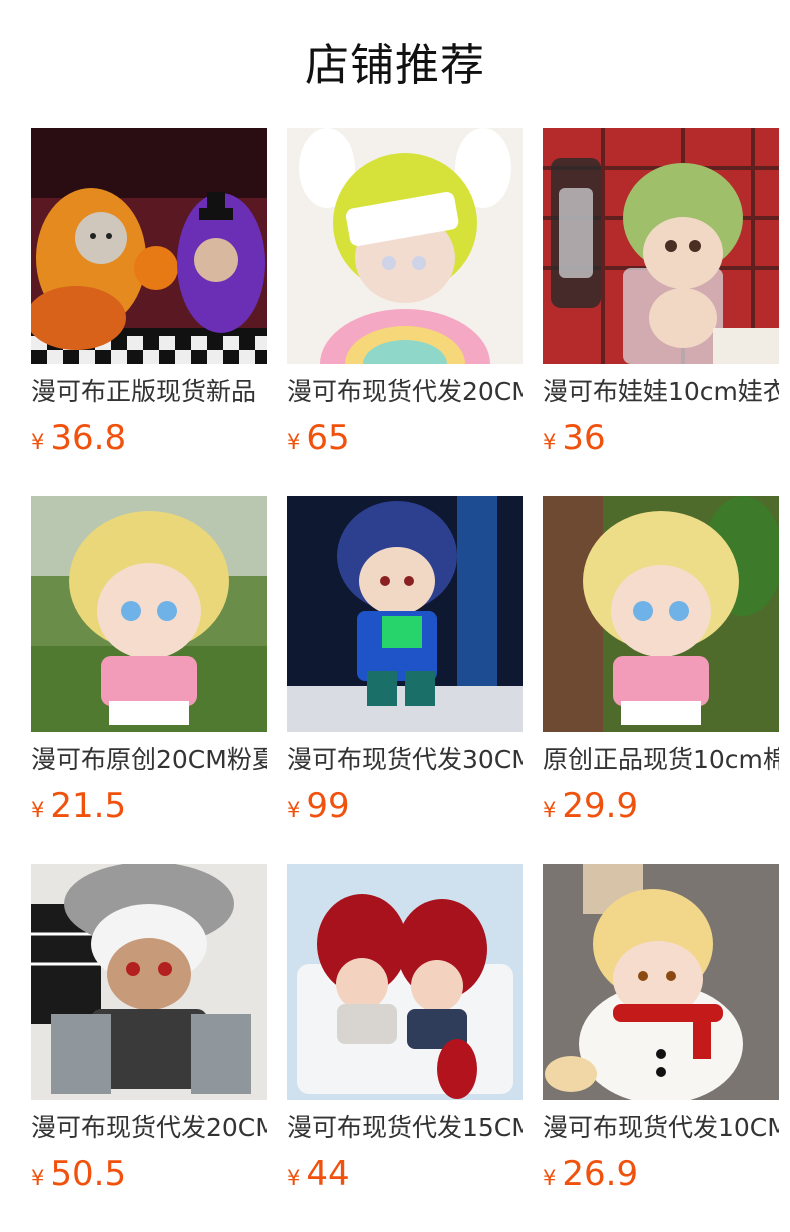 The height and width of the screenshot is (1232, 790). Describe the element at coordinates (661, 1128) in the screenshot. I see `product-name: 漫可布现货代发10CM` at that location.